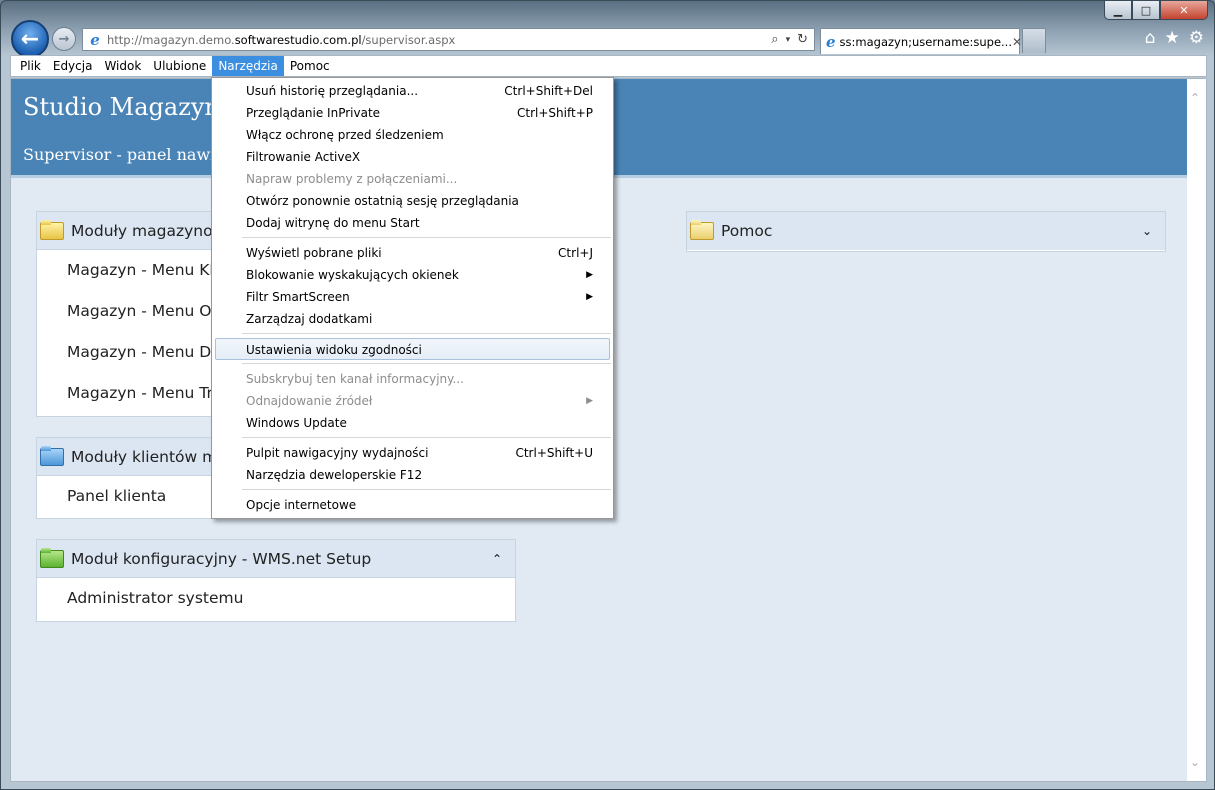 The height and width of the screenshot is (790, 1215). What do you see at coordinates (149, 456) in the screenshot?
I see `panel-title: Moduły klientów ma` at bounding box center [149, 456].